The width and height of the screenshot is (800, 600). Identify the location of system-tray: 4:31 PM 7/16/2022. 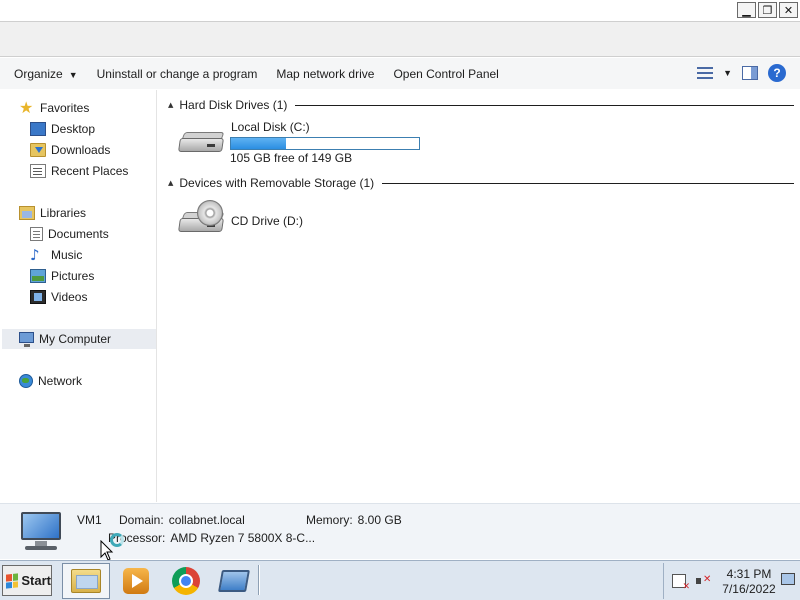
(730, 581).